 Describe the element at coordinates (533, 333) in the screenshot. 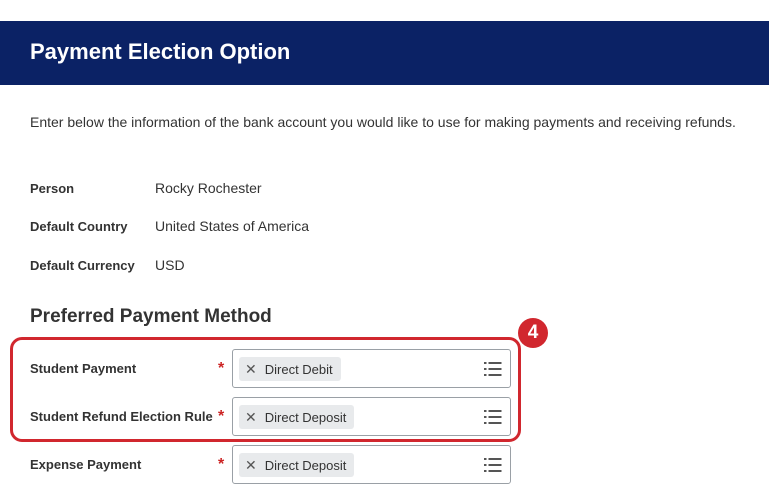

I see `callout-step-badge: 4` at that location.